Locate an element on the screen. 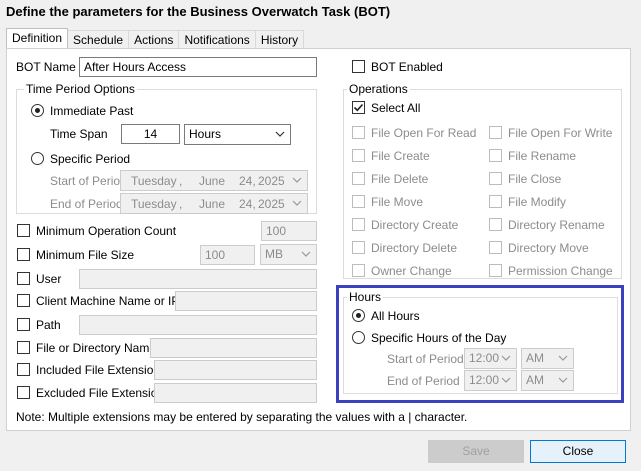 The width and height of the screenshot is (641, 471). hours-start-label: Start of Period is located at coordinates (425, 359).